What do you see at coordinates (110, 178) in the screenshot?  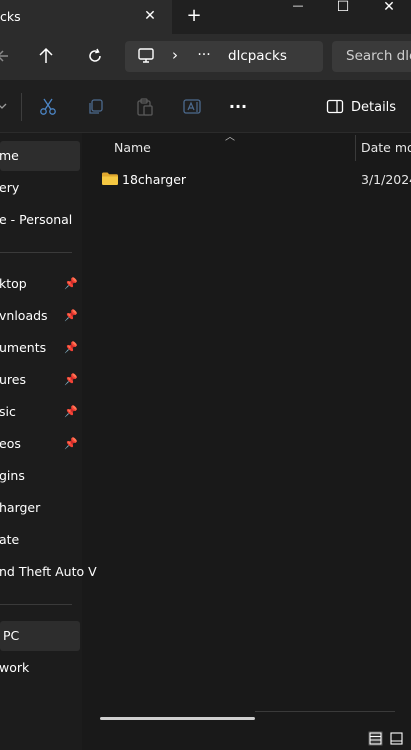 I see `folder-icon` at bounding box center [110, 178].